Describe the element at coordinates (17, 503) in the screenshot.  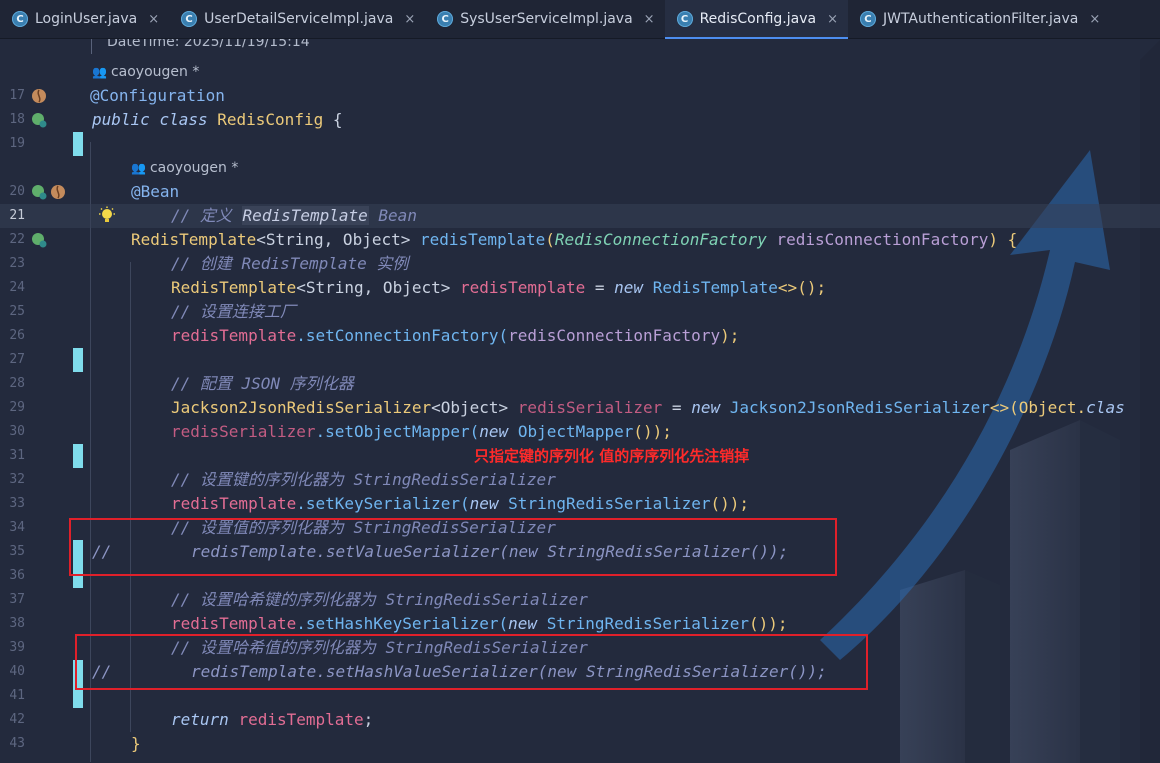
I see `line-number: 33` at that location.